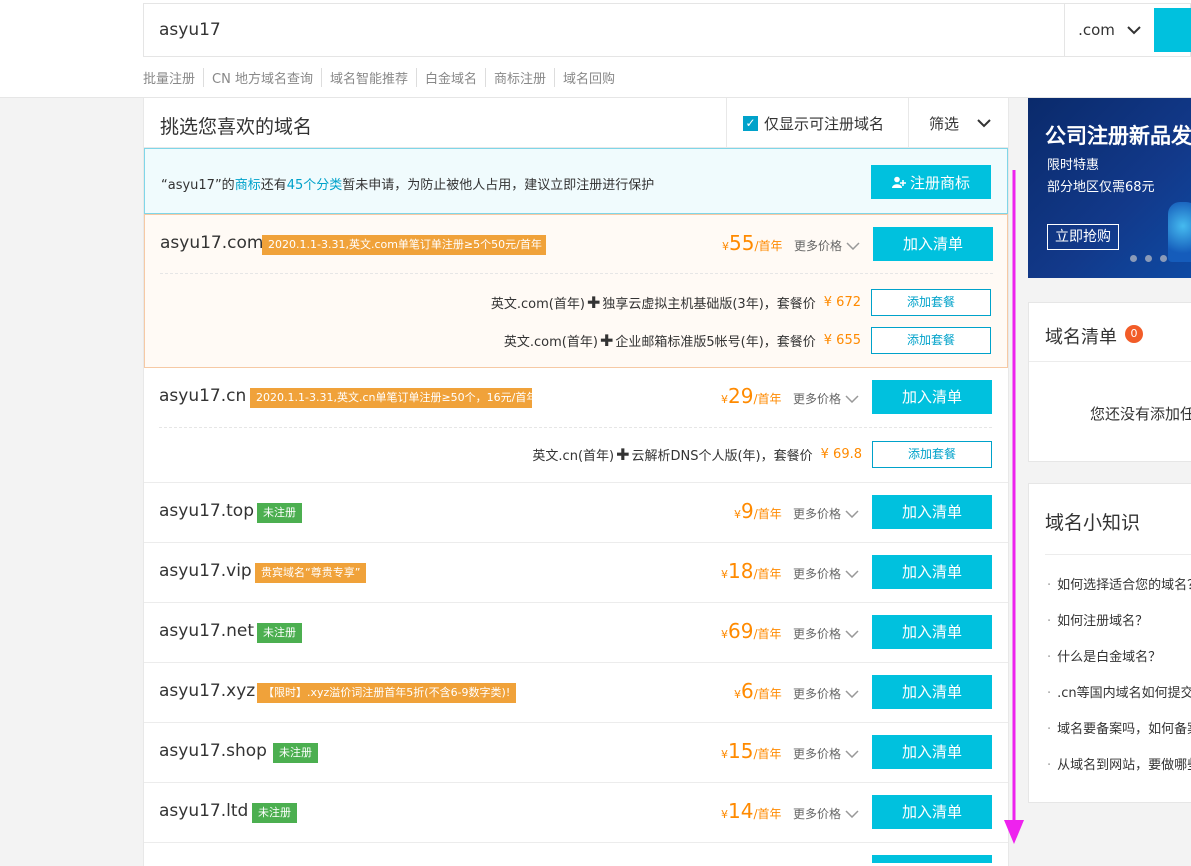  Describe the element at coordinates (1119, 592) in the screenshot. I see `tip-link: 如何选择适合您的域名？` at that location.